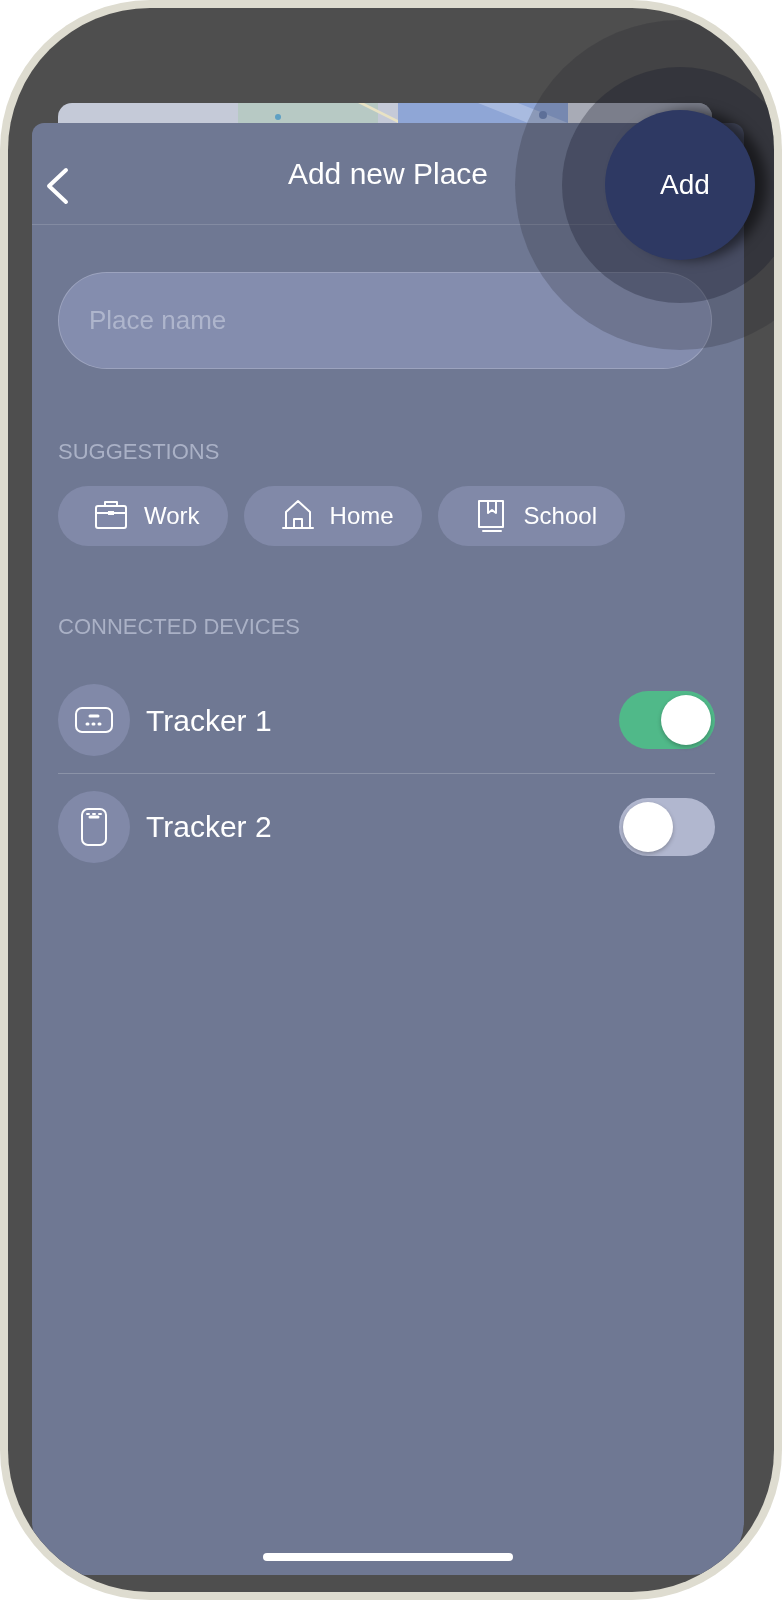 Image resolution: width=782 pixels, height=1600 pixels. I want to click on section-heading: SUGGESTIONS, so click(139, 452).